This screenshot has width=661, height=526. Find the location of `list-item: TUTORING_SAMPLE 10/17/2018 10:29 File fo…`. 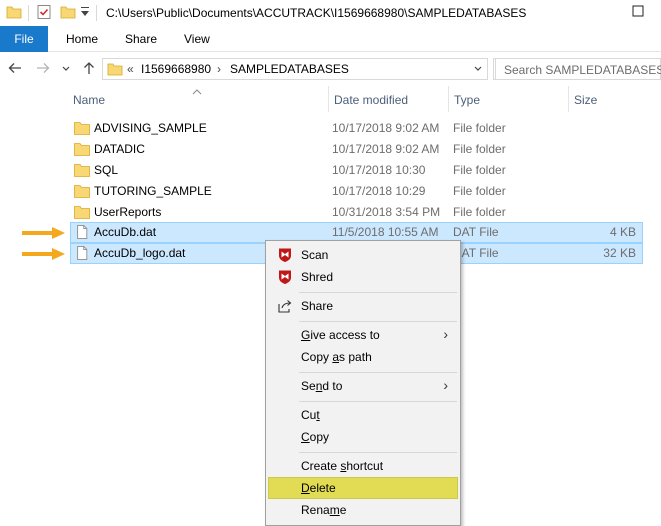

list-item: TUTORING_SAMPLE 10/17/2018 10:29 File fo… is located at coordinates (356, 191).